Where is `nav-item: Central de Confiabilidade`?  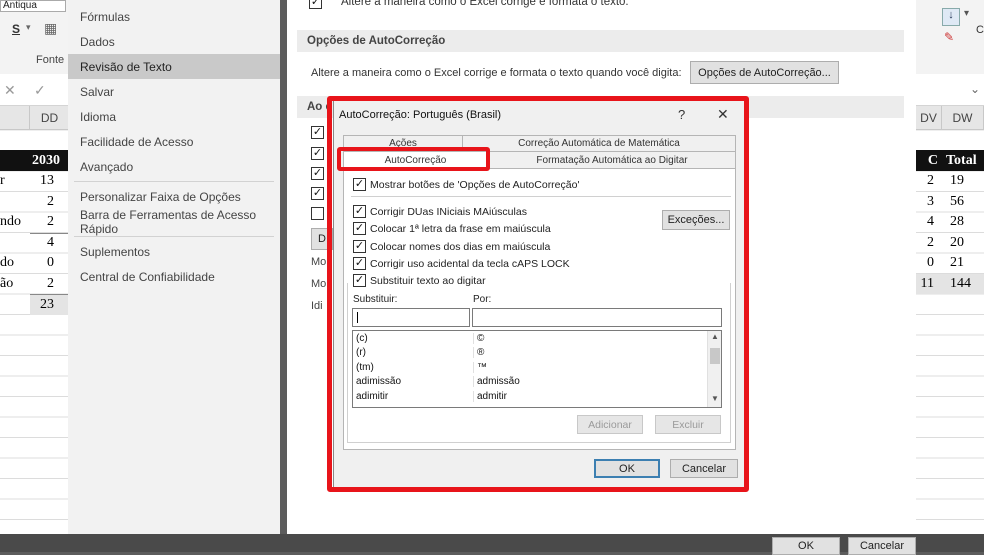
nav-item: Central de Confiabilidade is located at coordinates (174, 276).